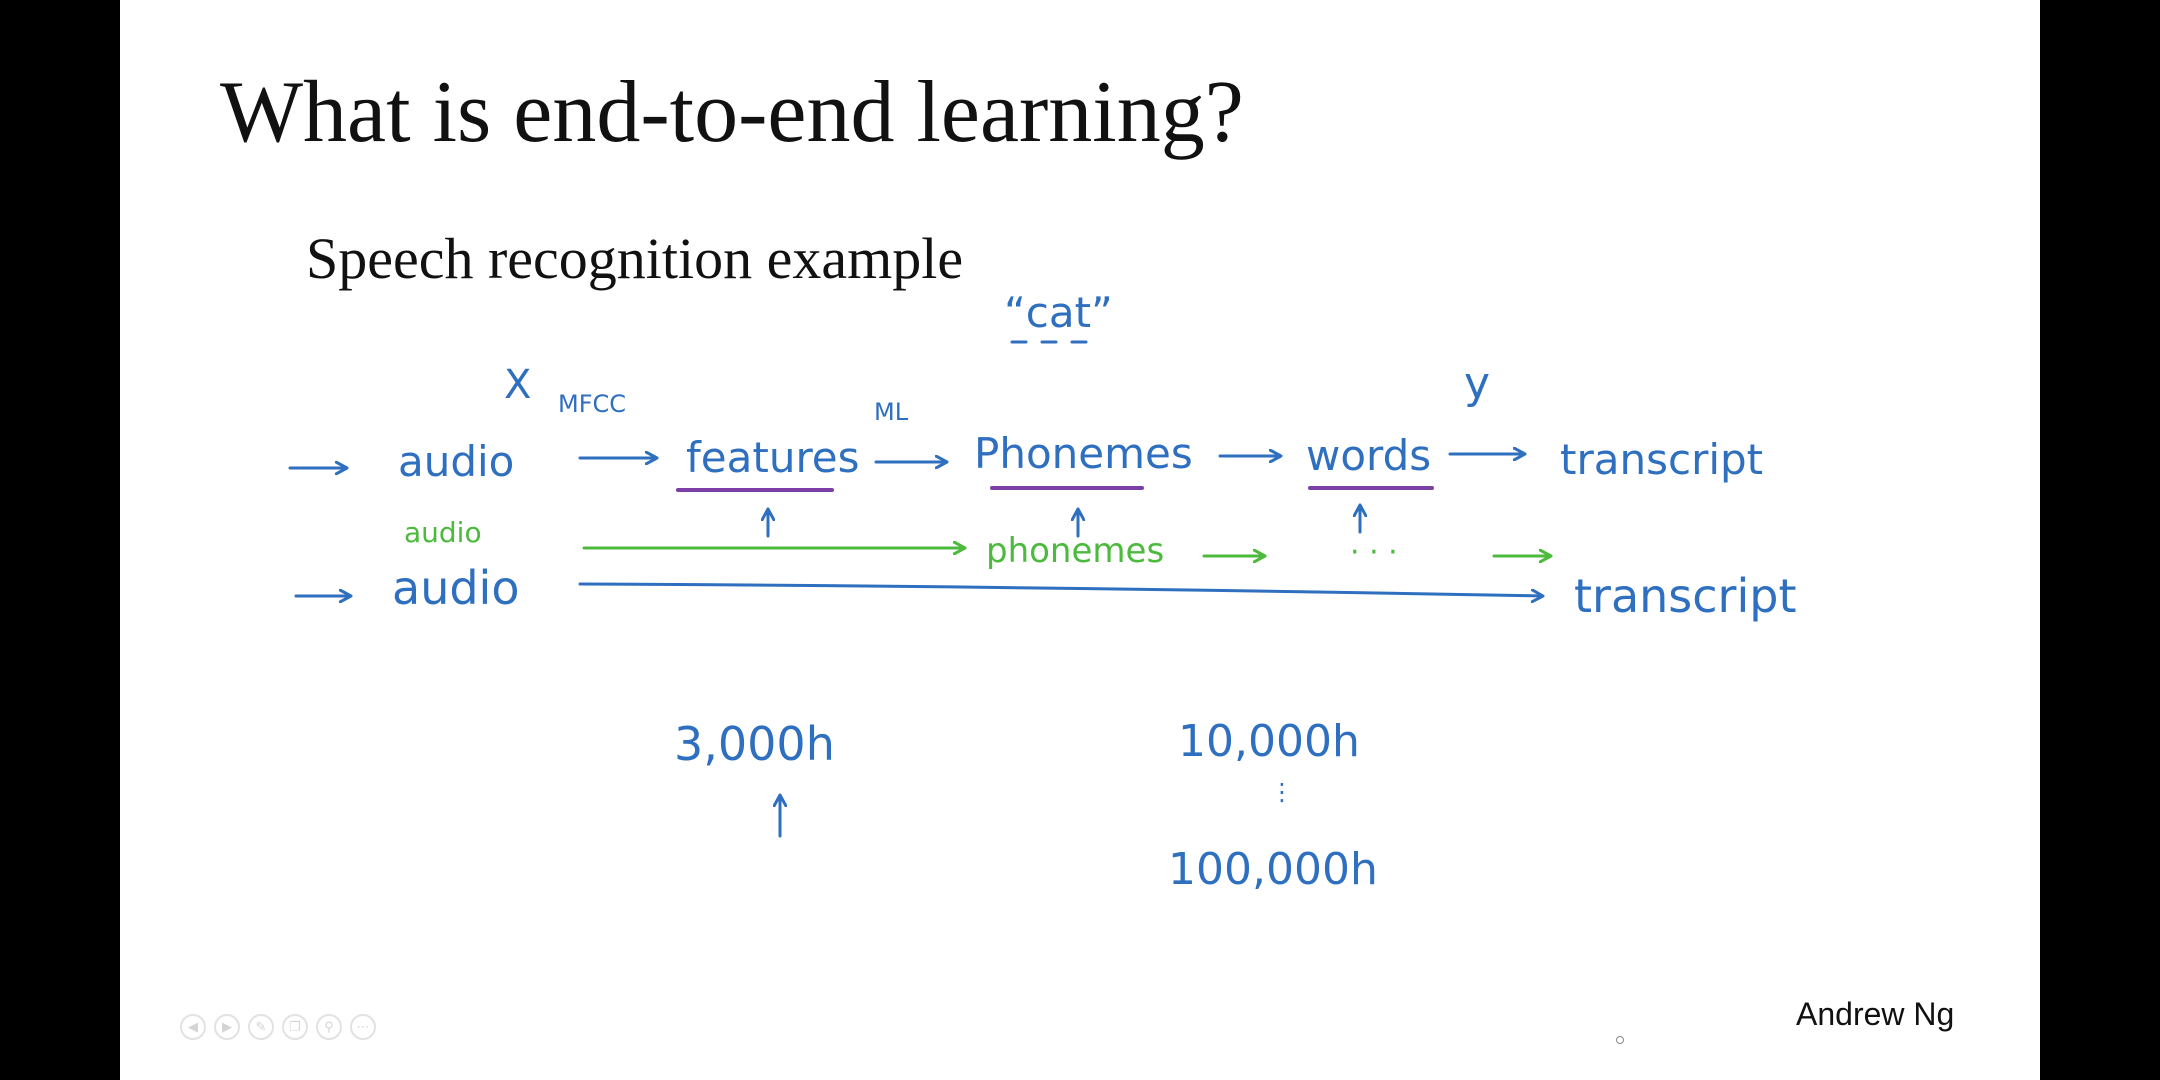 The height and width of the screenshot is (1080, 2160). I want to click on pipeline-phonemes: Phonemes, so click(1083, 453).